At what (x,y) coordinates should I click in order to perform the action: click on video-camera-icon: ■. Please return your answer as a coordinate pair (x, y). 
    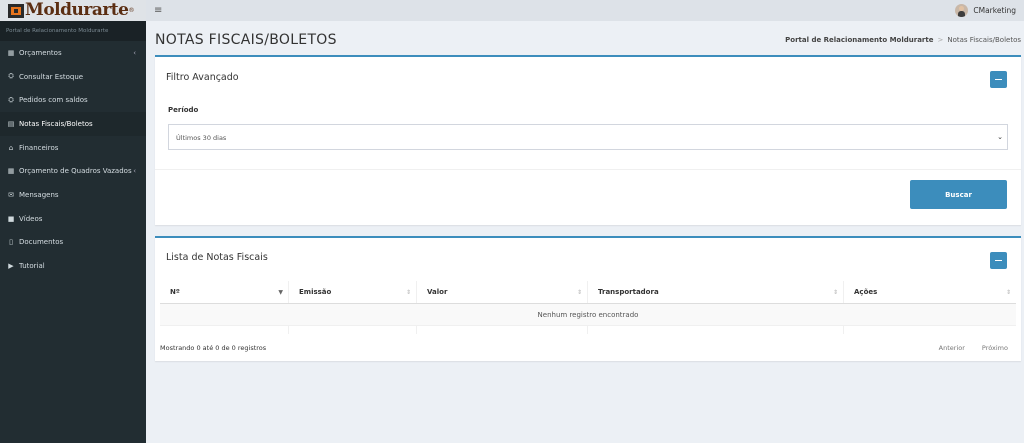
    Looking at the image, I should click on (11, 218).